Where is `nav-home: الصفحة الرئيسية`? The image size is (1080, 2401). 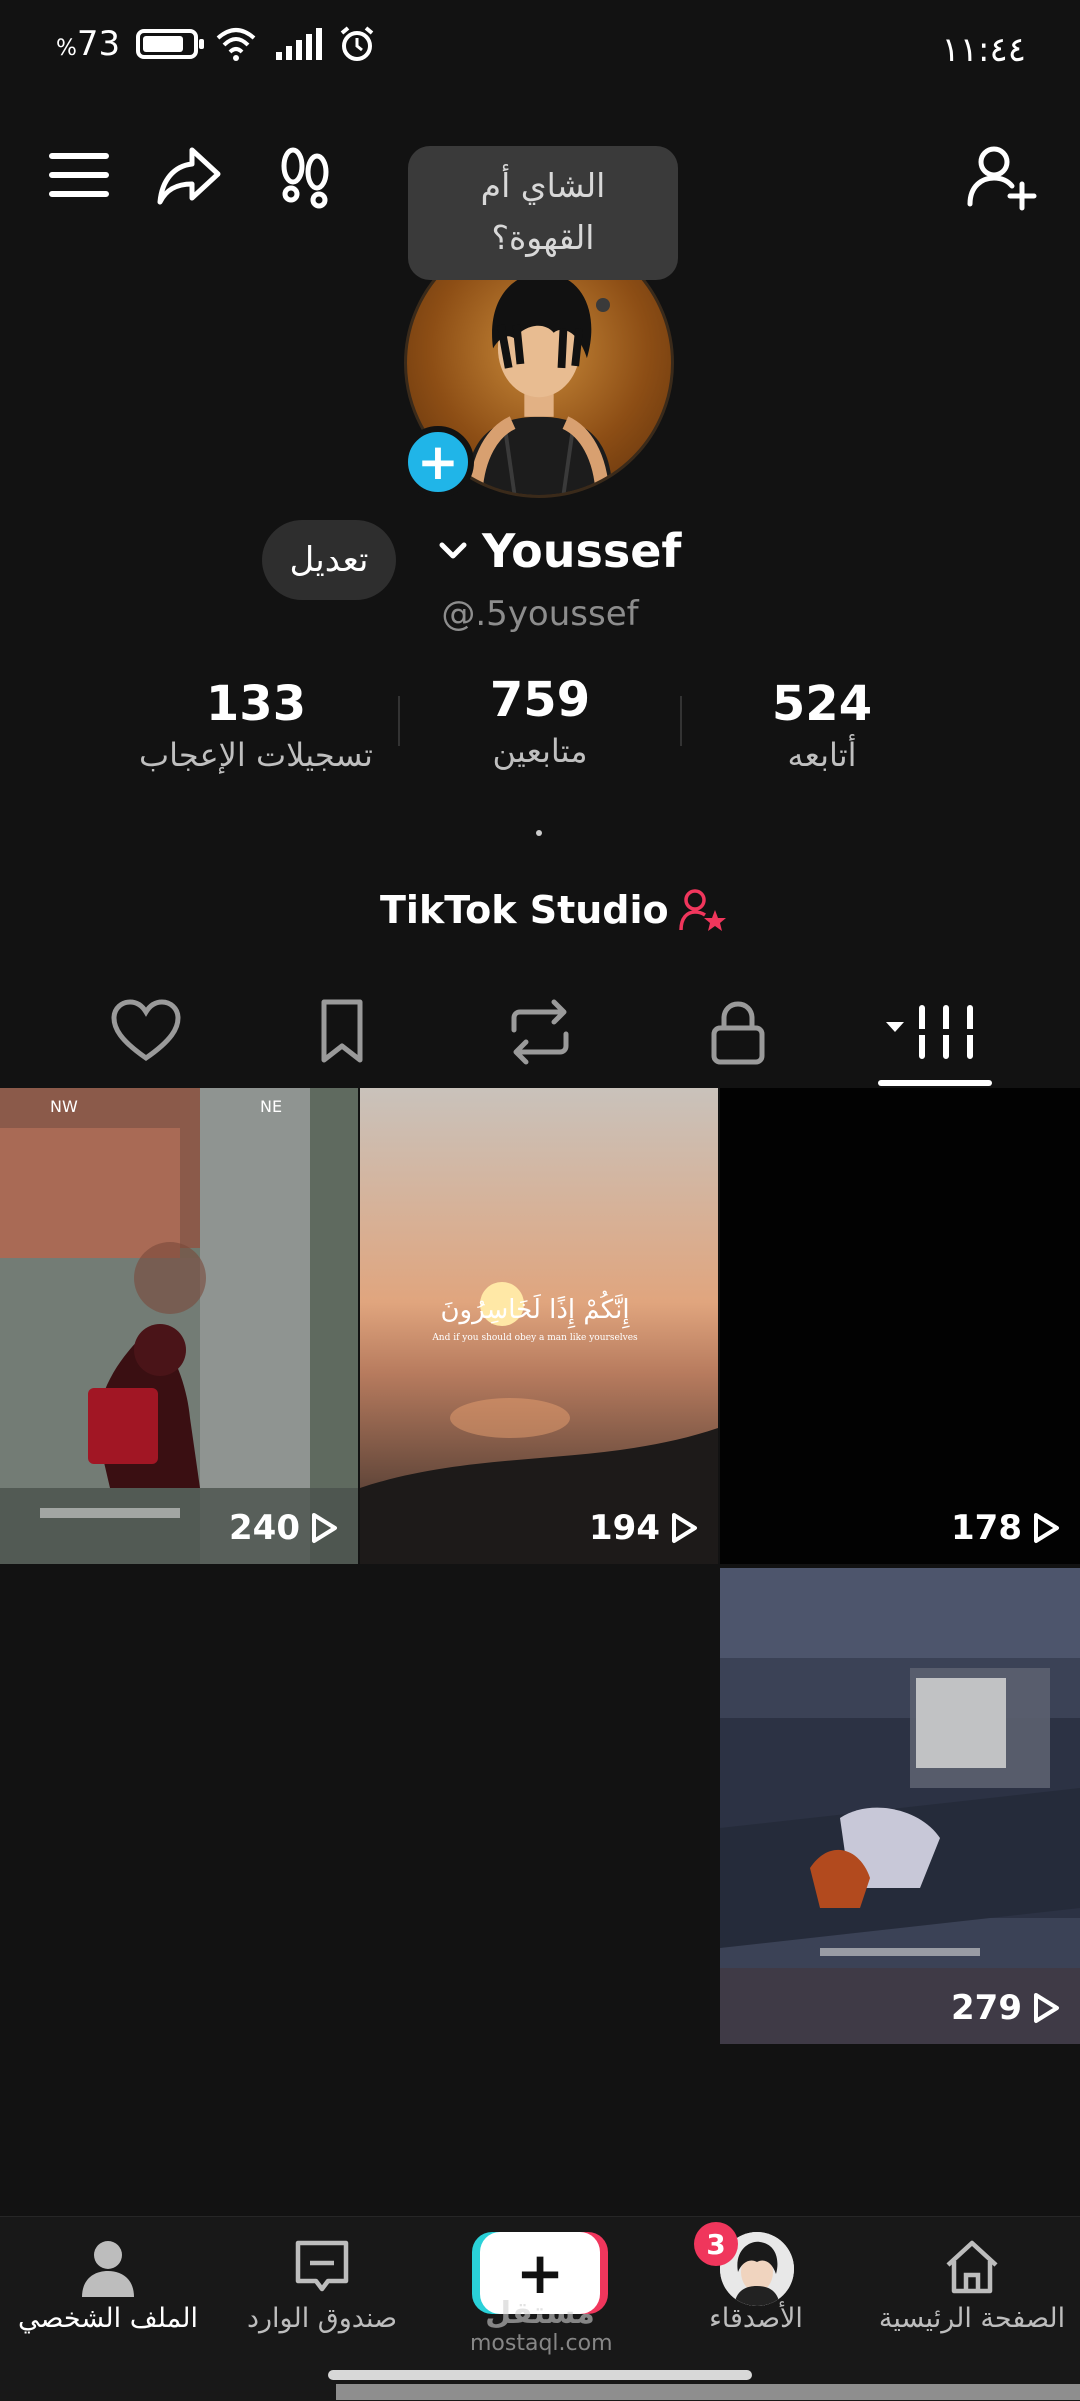
nav-home: الصفحة الرئيسية is located at coordinates (972, 2284).